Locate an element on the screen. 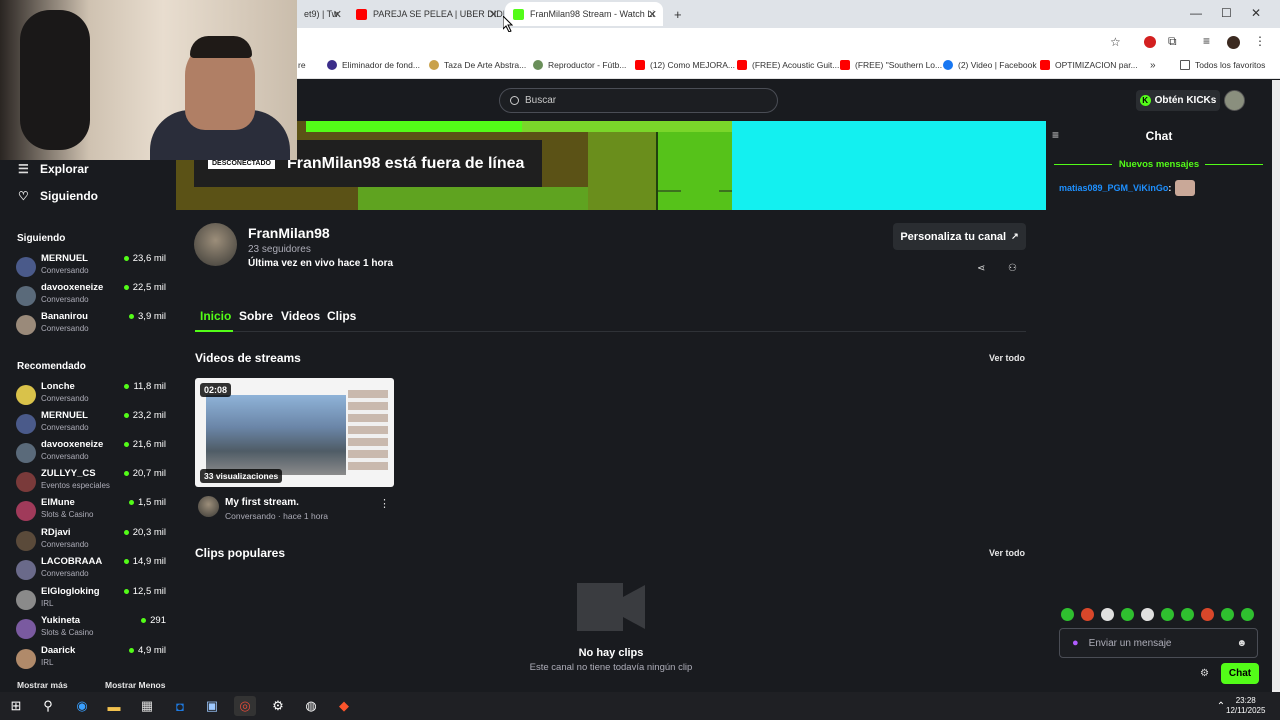 This screenshot has width=1280, height=720. add-user-icon: ⚇ is located at coordinates (1012, 268).